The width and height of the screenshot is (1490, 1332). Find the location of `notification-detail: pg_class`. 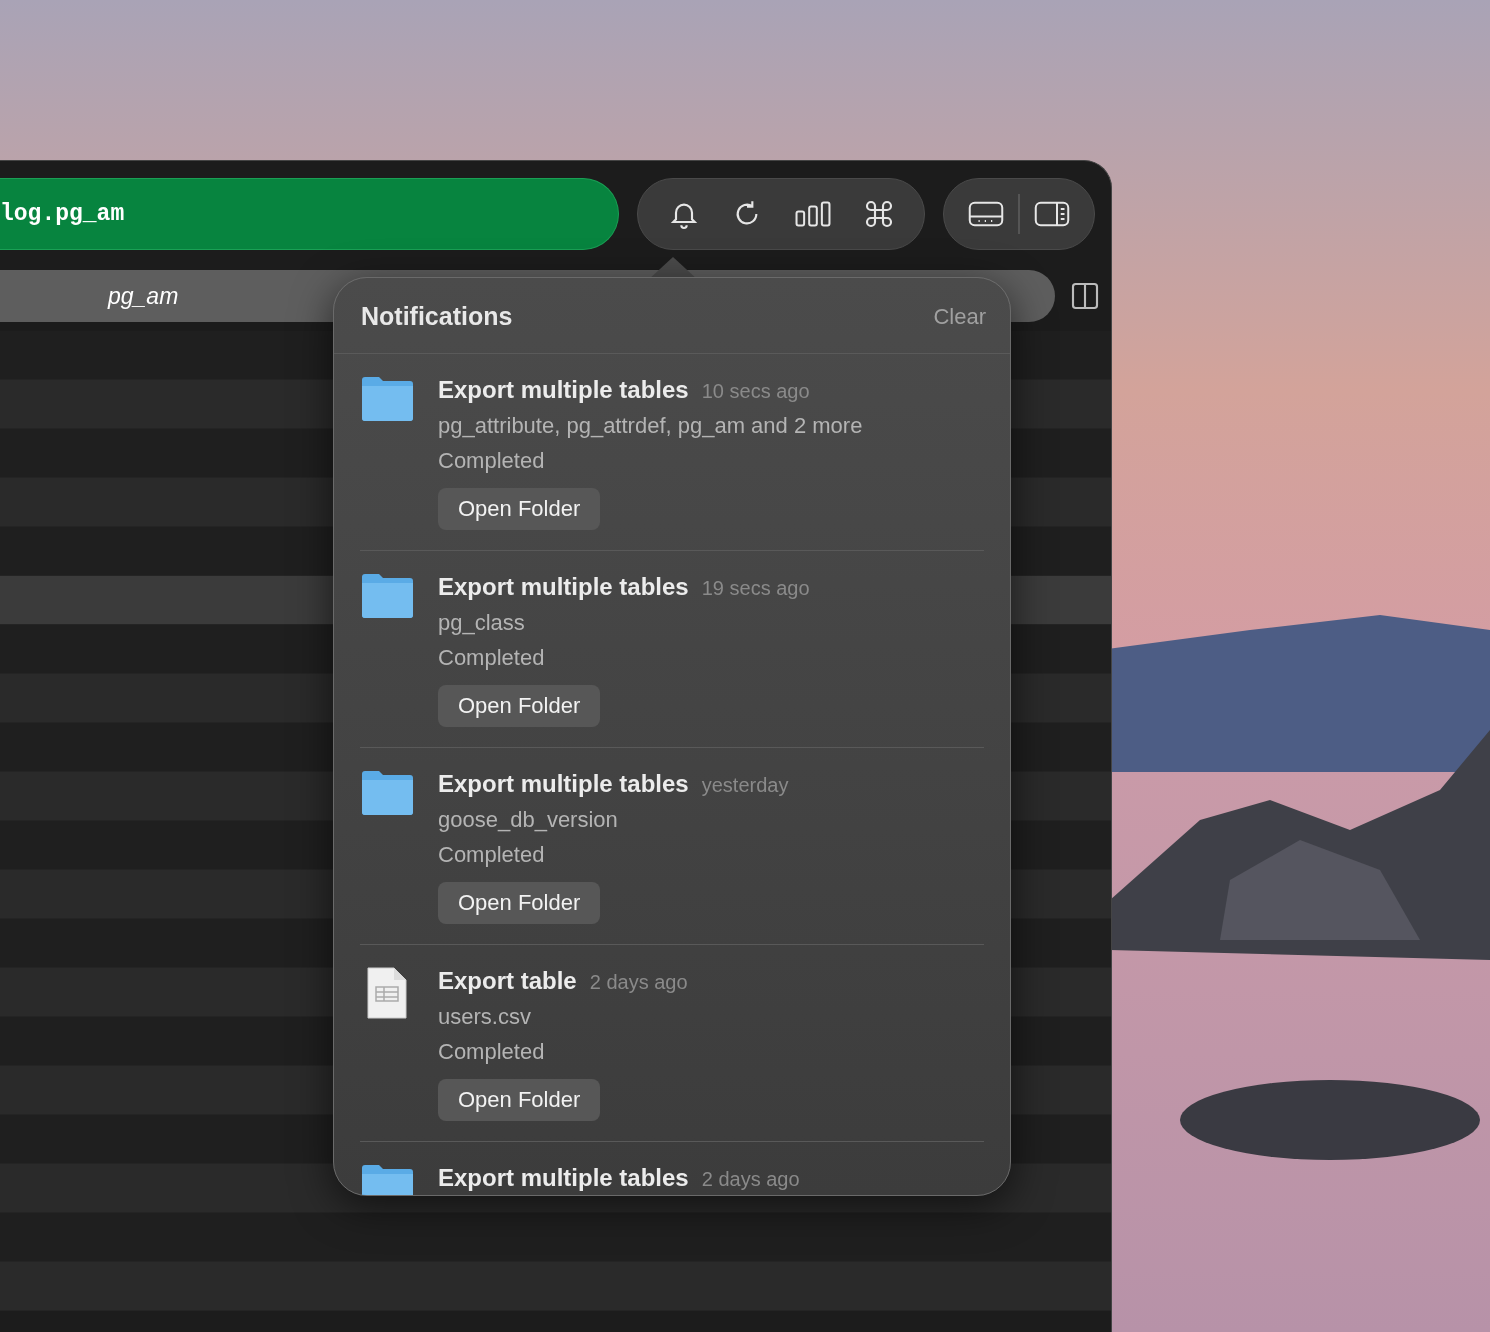

notification-detail: pg_class is located at coordinates (481, 623).